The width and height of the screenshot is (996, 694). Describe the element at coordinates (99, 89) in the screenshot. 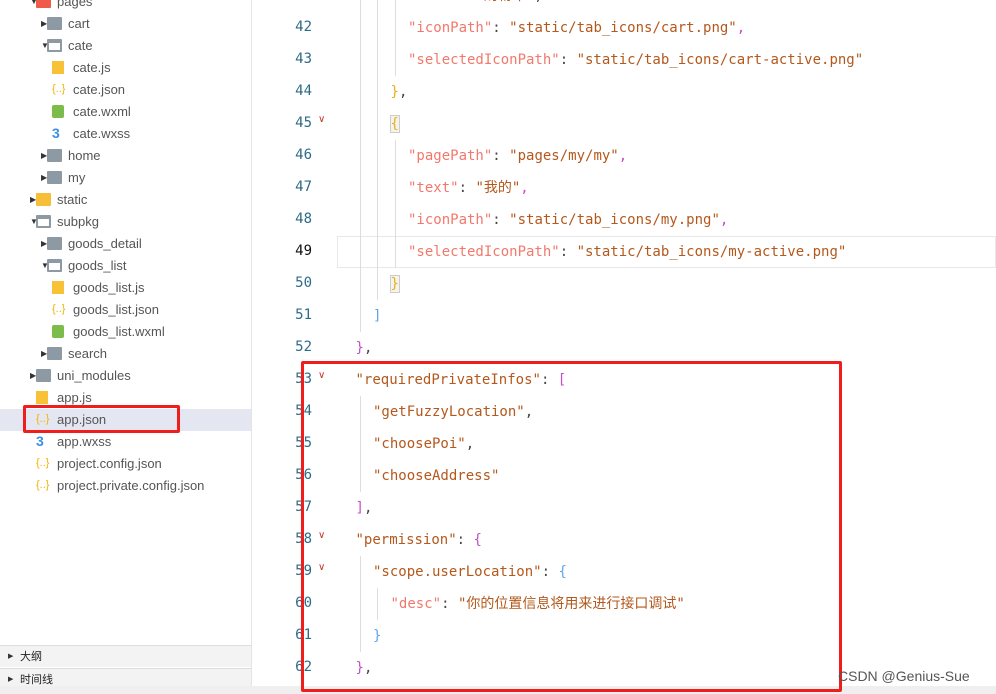

I see `tree-item-label: cate.json` at that location.